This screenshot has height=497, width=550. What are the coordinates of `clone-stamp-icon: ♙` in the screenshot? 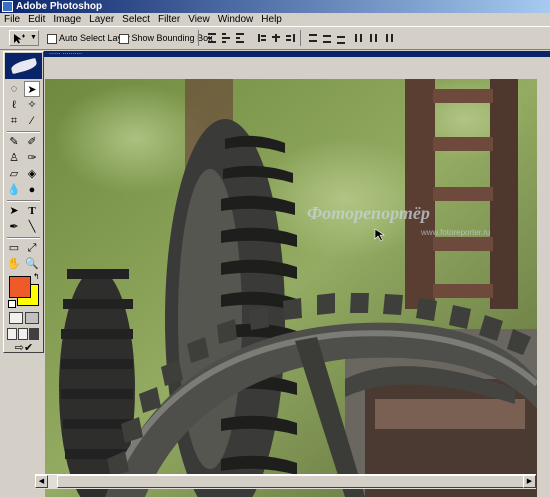 It's located at (14, 158).